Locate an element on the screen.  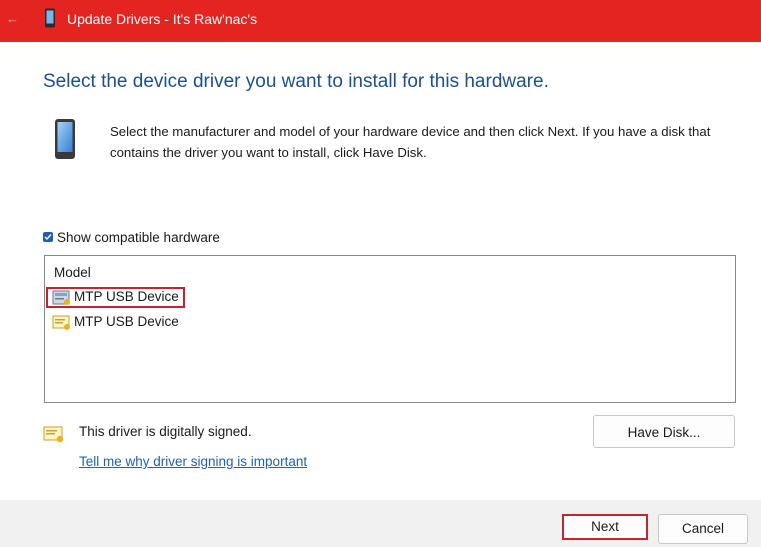
signed-certificate-icon is located at coordinates (53, 434).